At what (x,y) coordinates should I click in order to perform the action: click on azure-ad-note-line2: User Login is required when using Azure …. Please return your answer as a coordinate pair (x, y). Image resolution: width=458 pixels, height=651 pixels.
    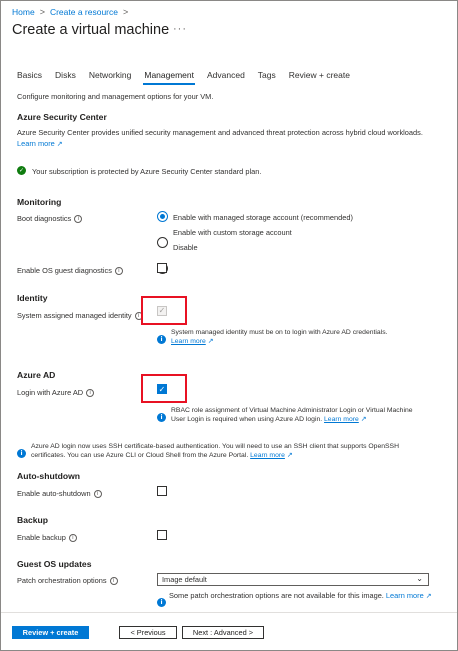
    Looking at the image, I should click on (269, 419).